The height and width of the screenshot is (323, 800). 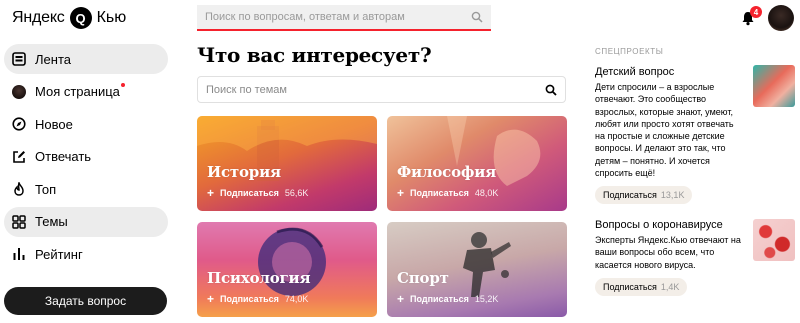 What do you see at coordinates (756, 12) in the screenshot?
I see `notification-badge: 4` at bounding box center [756, 12].